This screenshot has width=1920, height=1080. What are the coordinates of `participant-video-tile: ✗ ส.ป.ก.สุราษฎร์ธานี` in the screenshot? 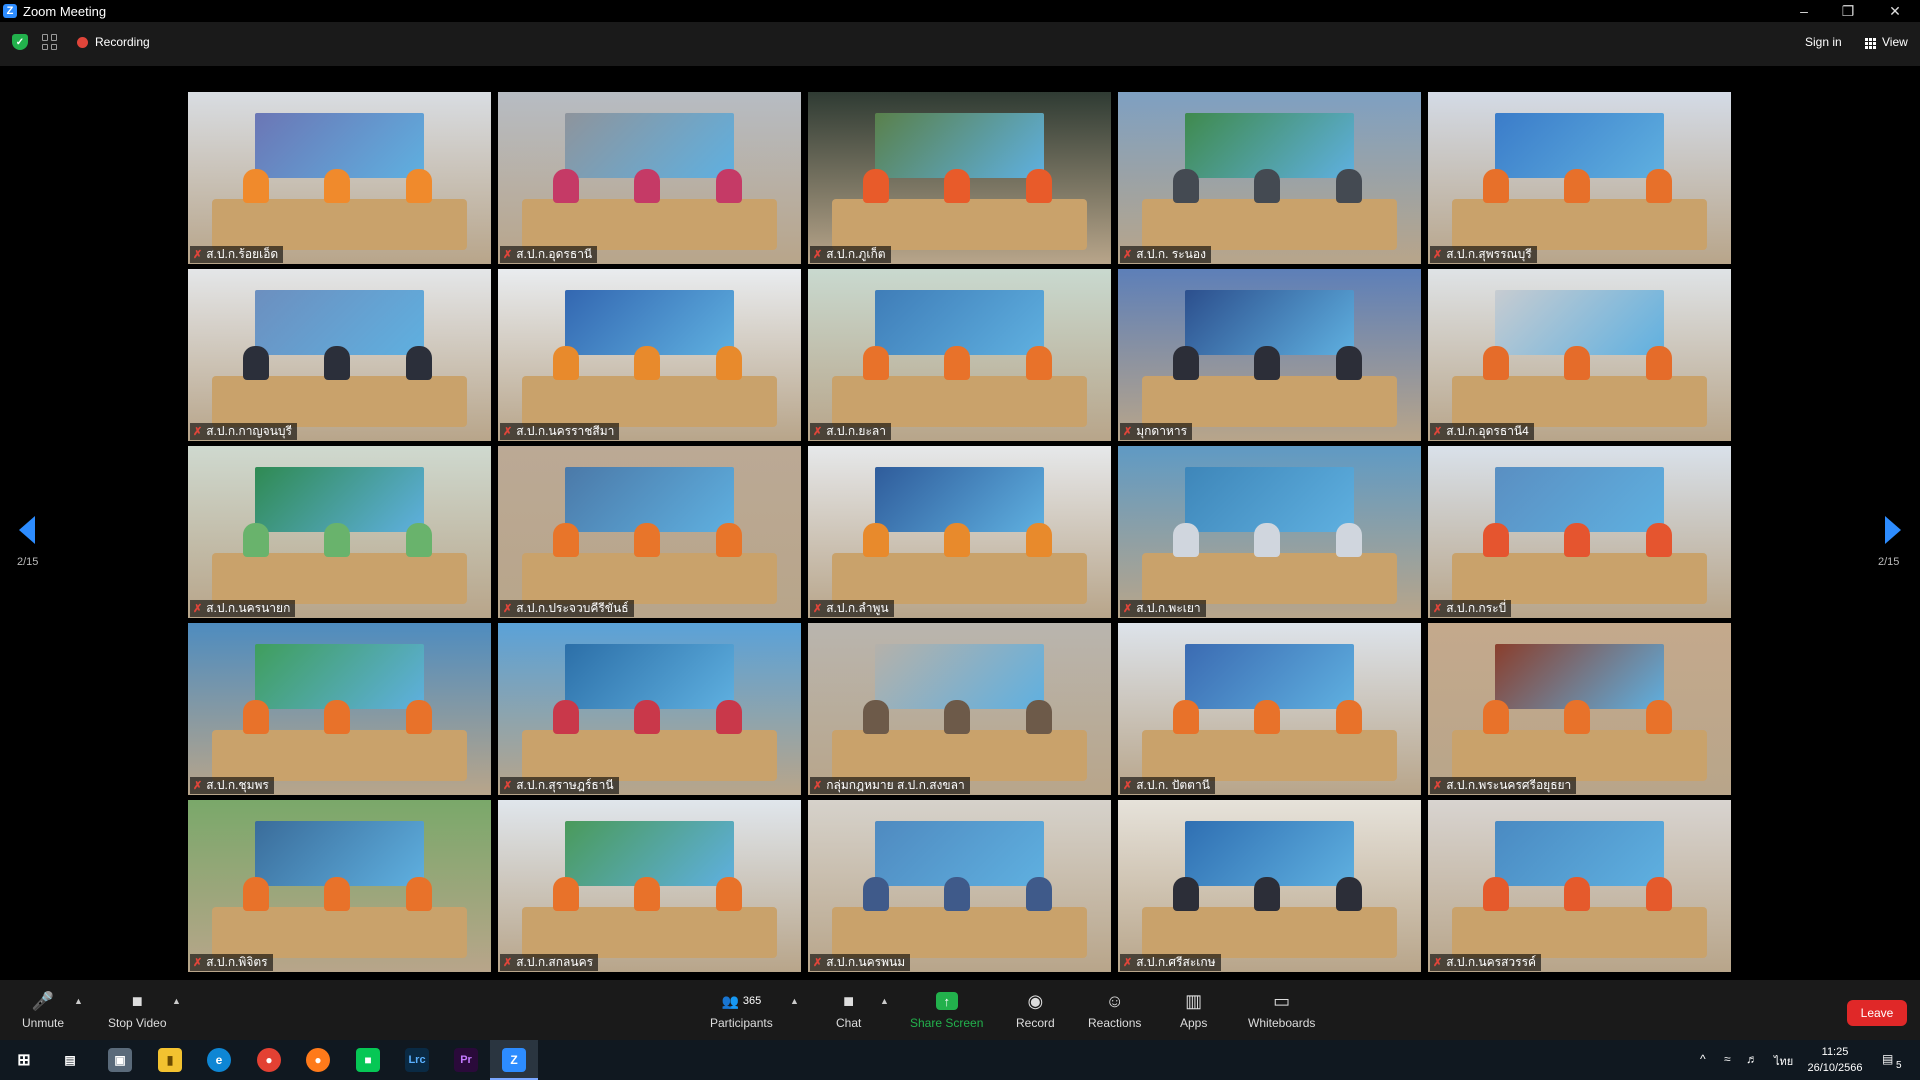 It's located at (649, 709).